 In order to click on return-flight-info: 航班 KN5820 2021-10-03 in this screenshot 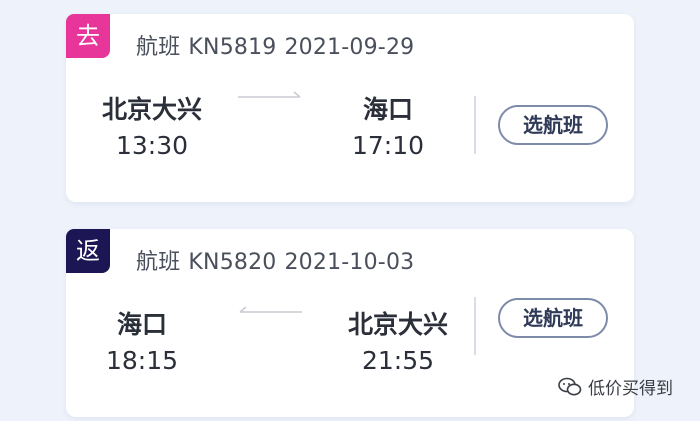, I will do `click(279, 260)`.